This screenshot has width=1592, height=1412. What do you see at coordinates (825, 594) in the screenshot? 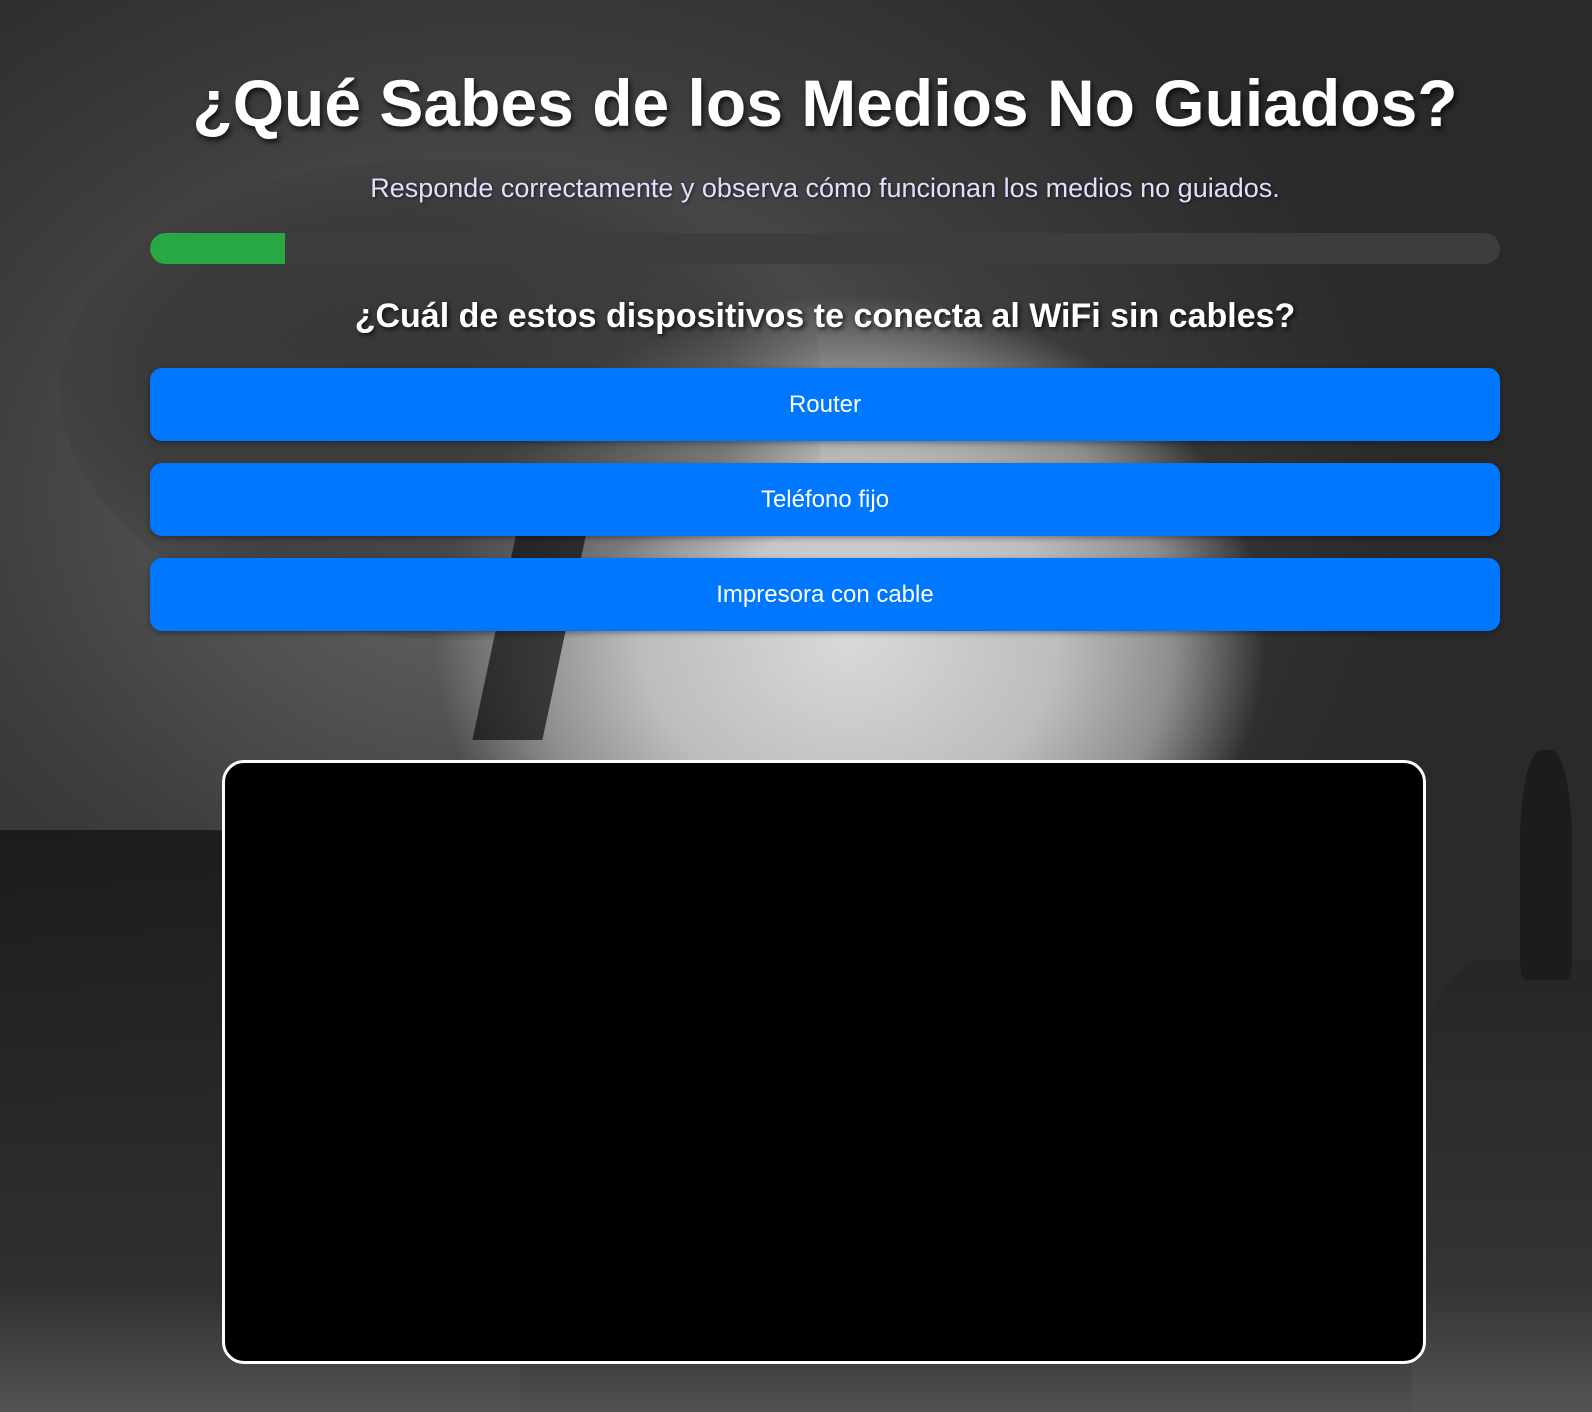
I see `answer-button-impresora-con-cable: Impresora con cable` at bounding box center [825, 594].